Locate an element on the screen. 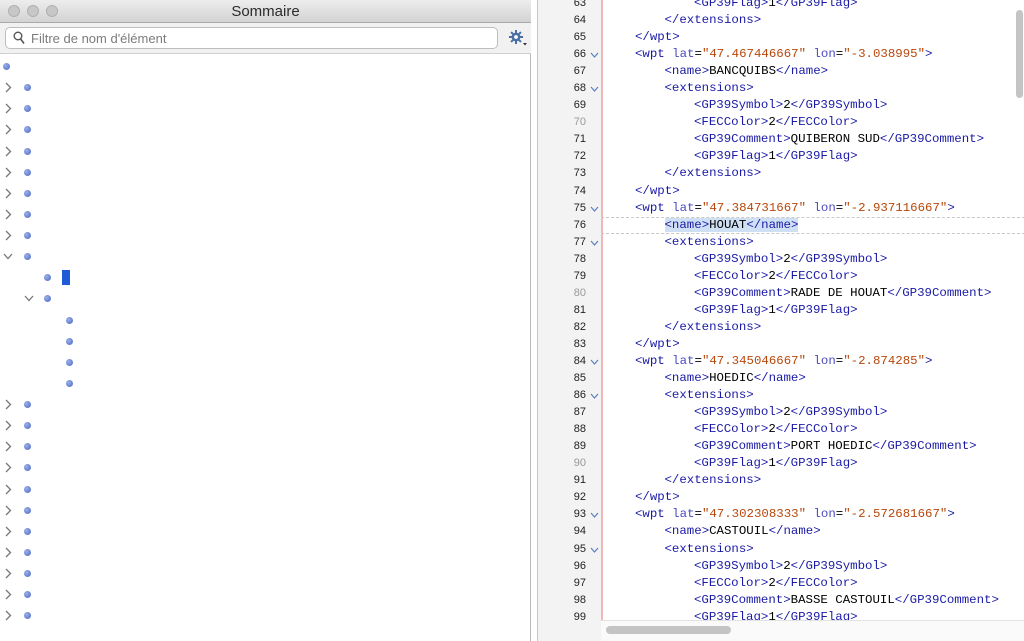  code-line: 79 <FECColor>2</FECColor> is located at coordinates (781, 276).